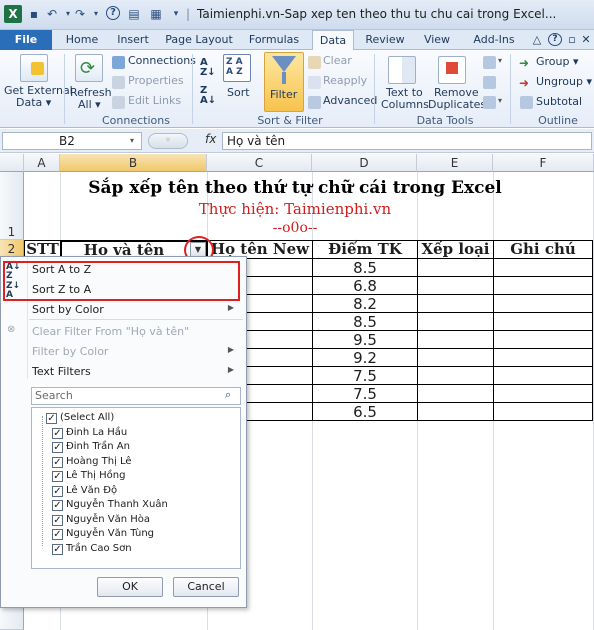 The image size is (594, 630). I want to click on refresh-label2: All ▾, so click(89, 104).